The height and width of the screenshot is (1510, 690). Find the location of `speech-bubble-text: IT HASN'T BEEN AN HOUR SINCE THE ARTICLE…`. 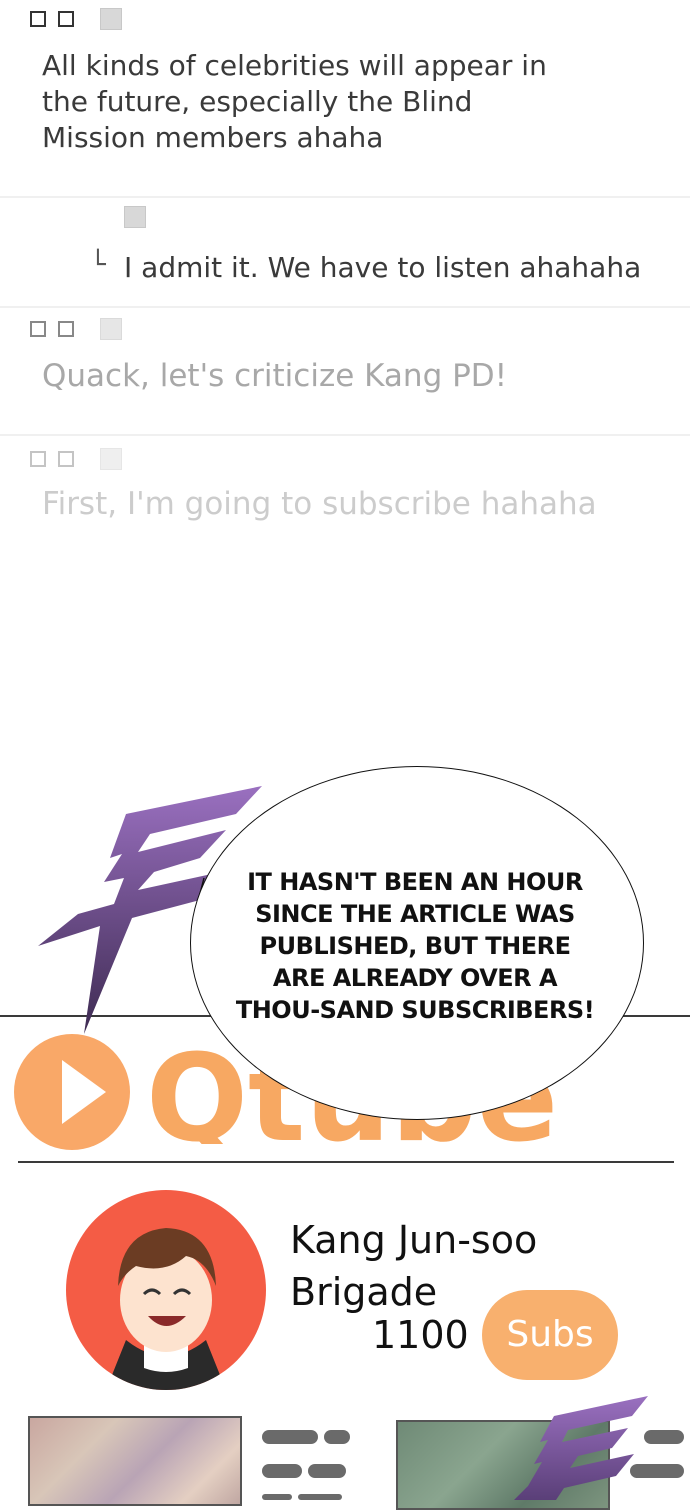

speech-bubble-text: IT HASN'T BEEN AN HOUR SINCE THE ARTICLE… is located at coordinates (415, 946).